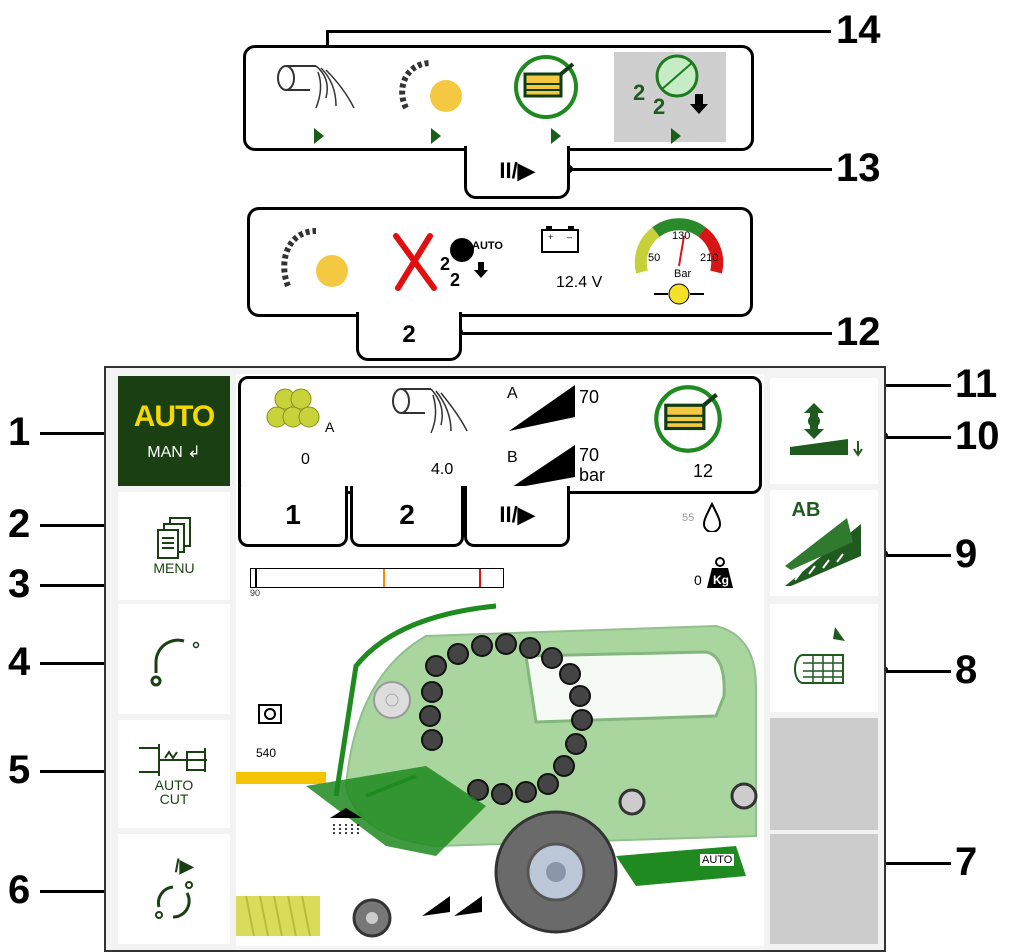 The width and height of the screenshot is (1025, 952). I want to click on bale-counter-icon, so click(293, 408).